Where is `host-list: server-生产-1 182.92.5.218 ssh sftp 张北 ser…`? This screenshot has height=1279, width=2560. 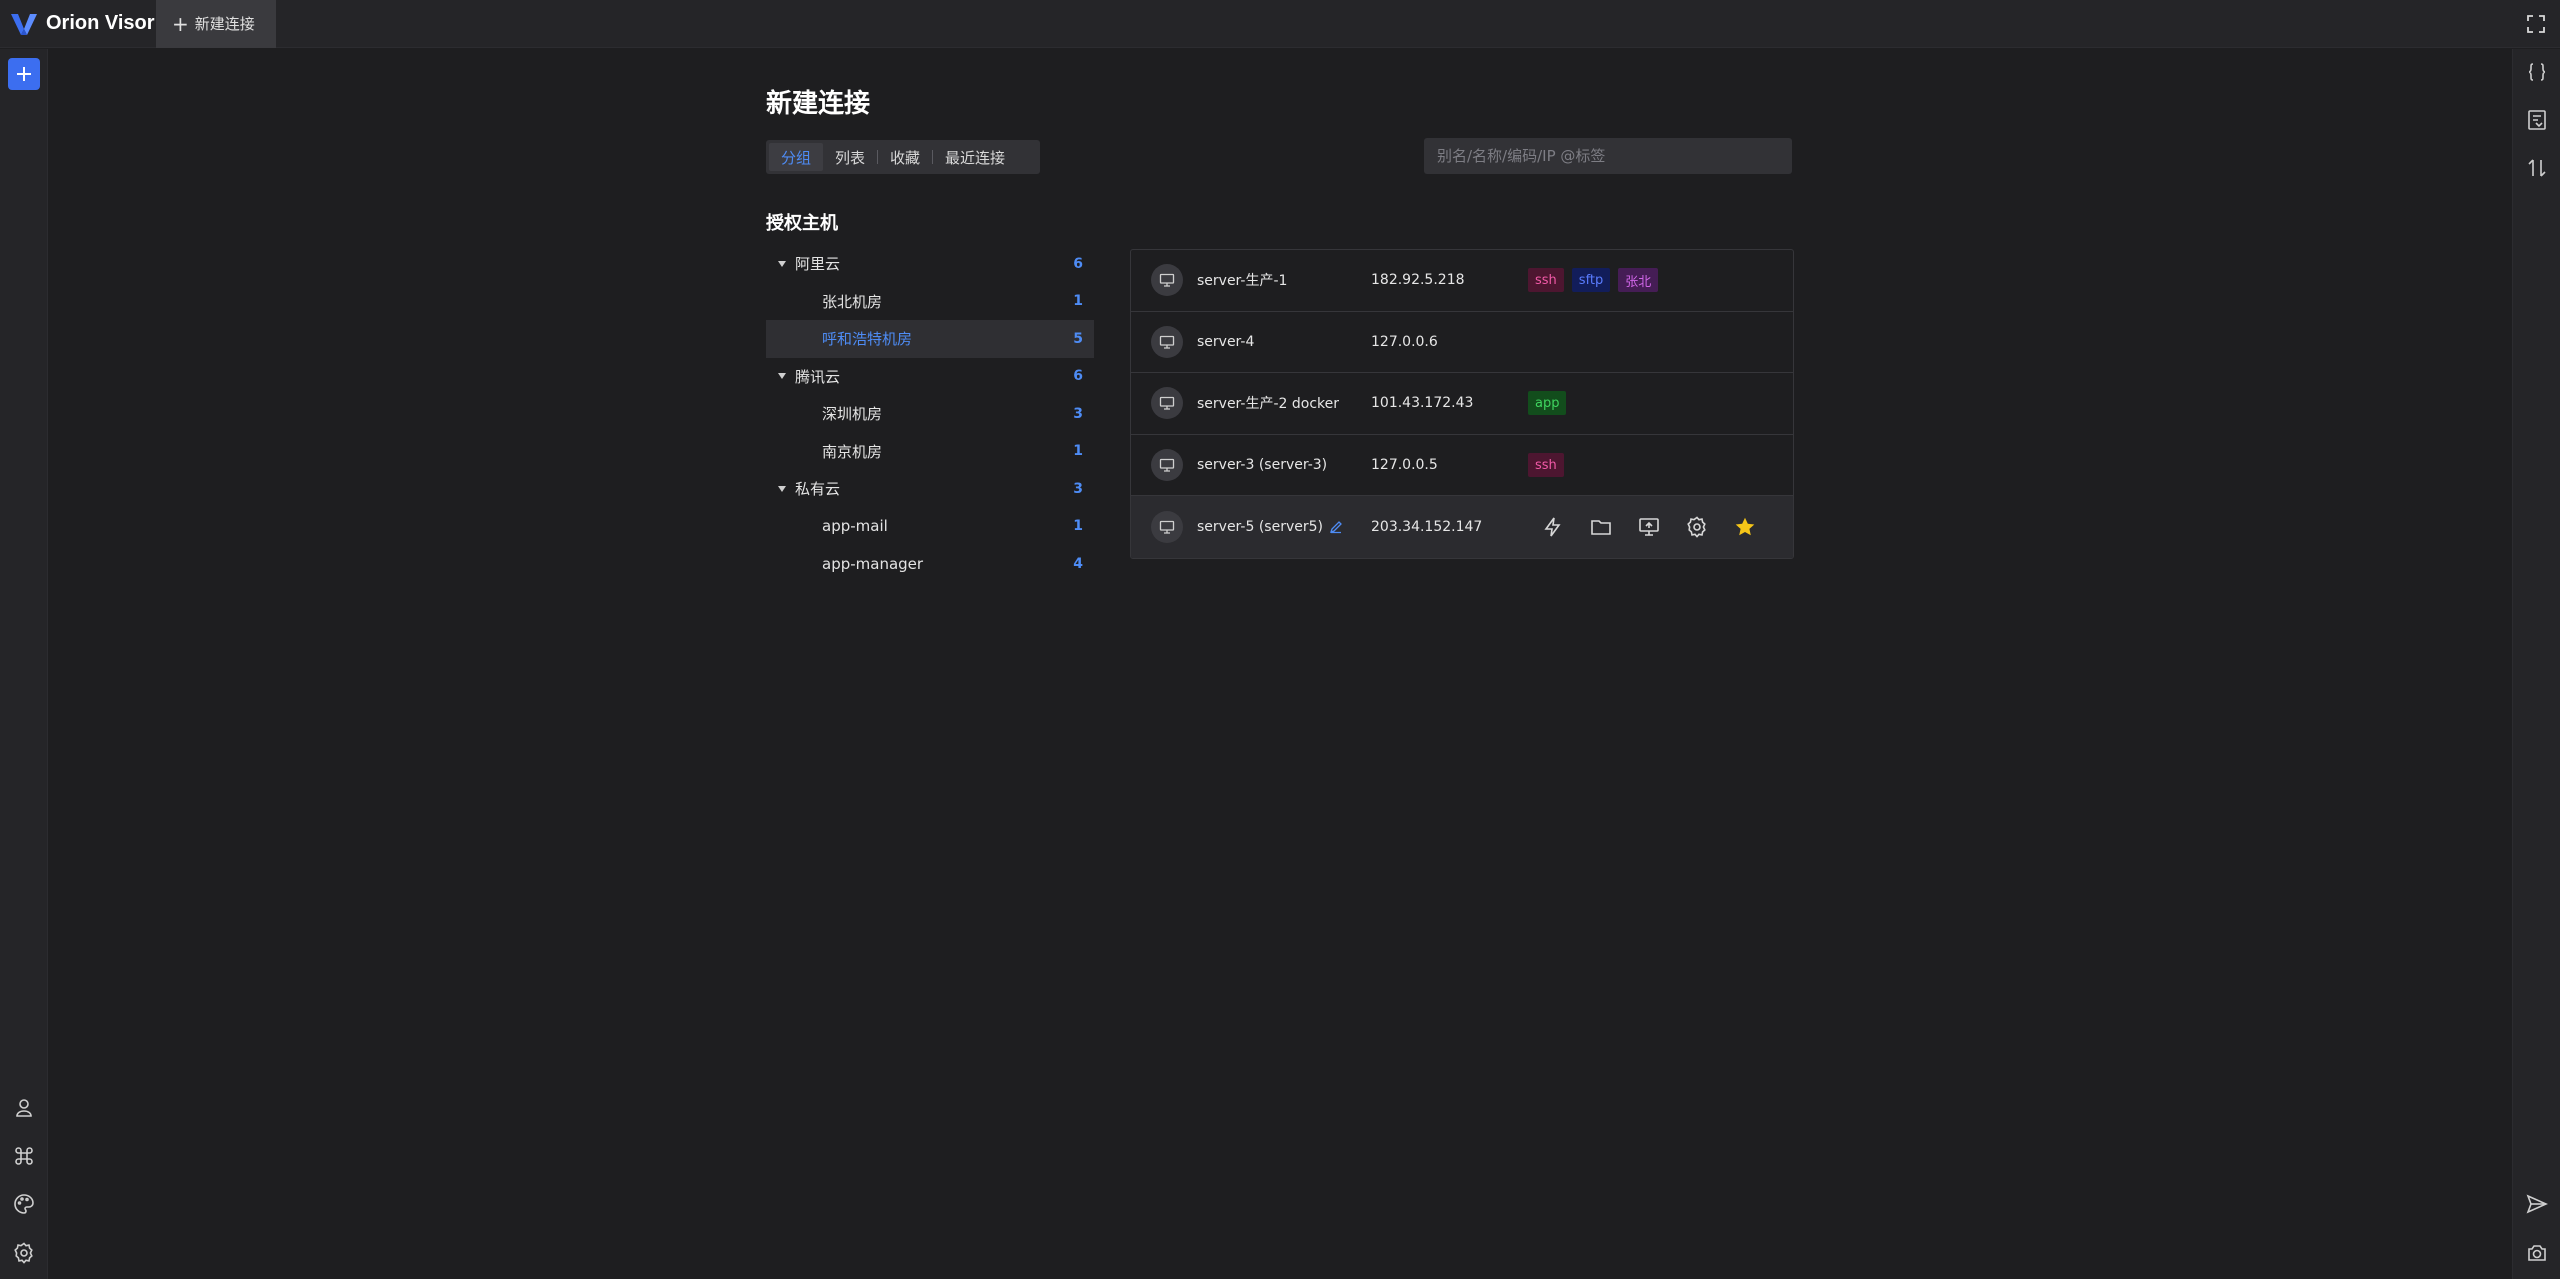 host-list: server-生产-1 182.92.5.218 ssh sftp 张北 ser… is located at coordinates (1462, 404).